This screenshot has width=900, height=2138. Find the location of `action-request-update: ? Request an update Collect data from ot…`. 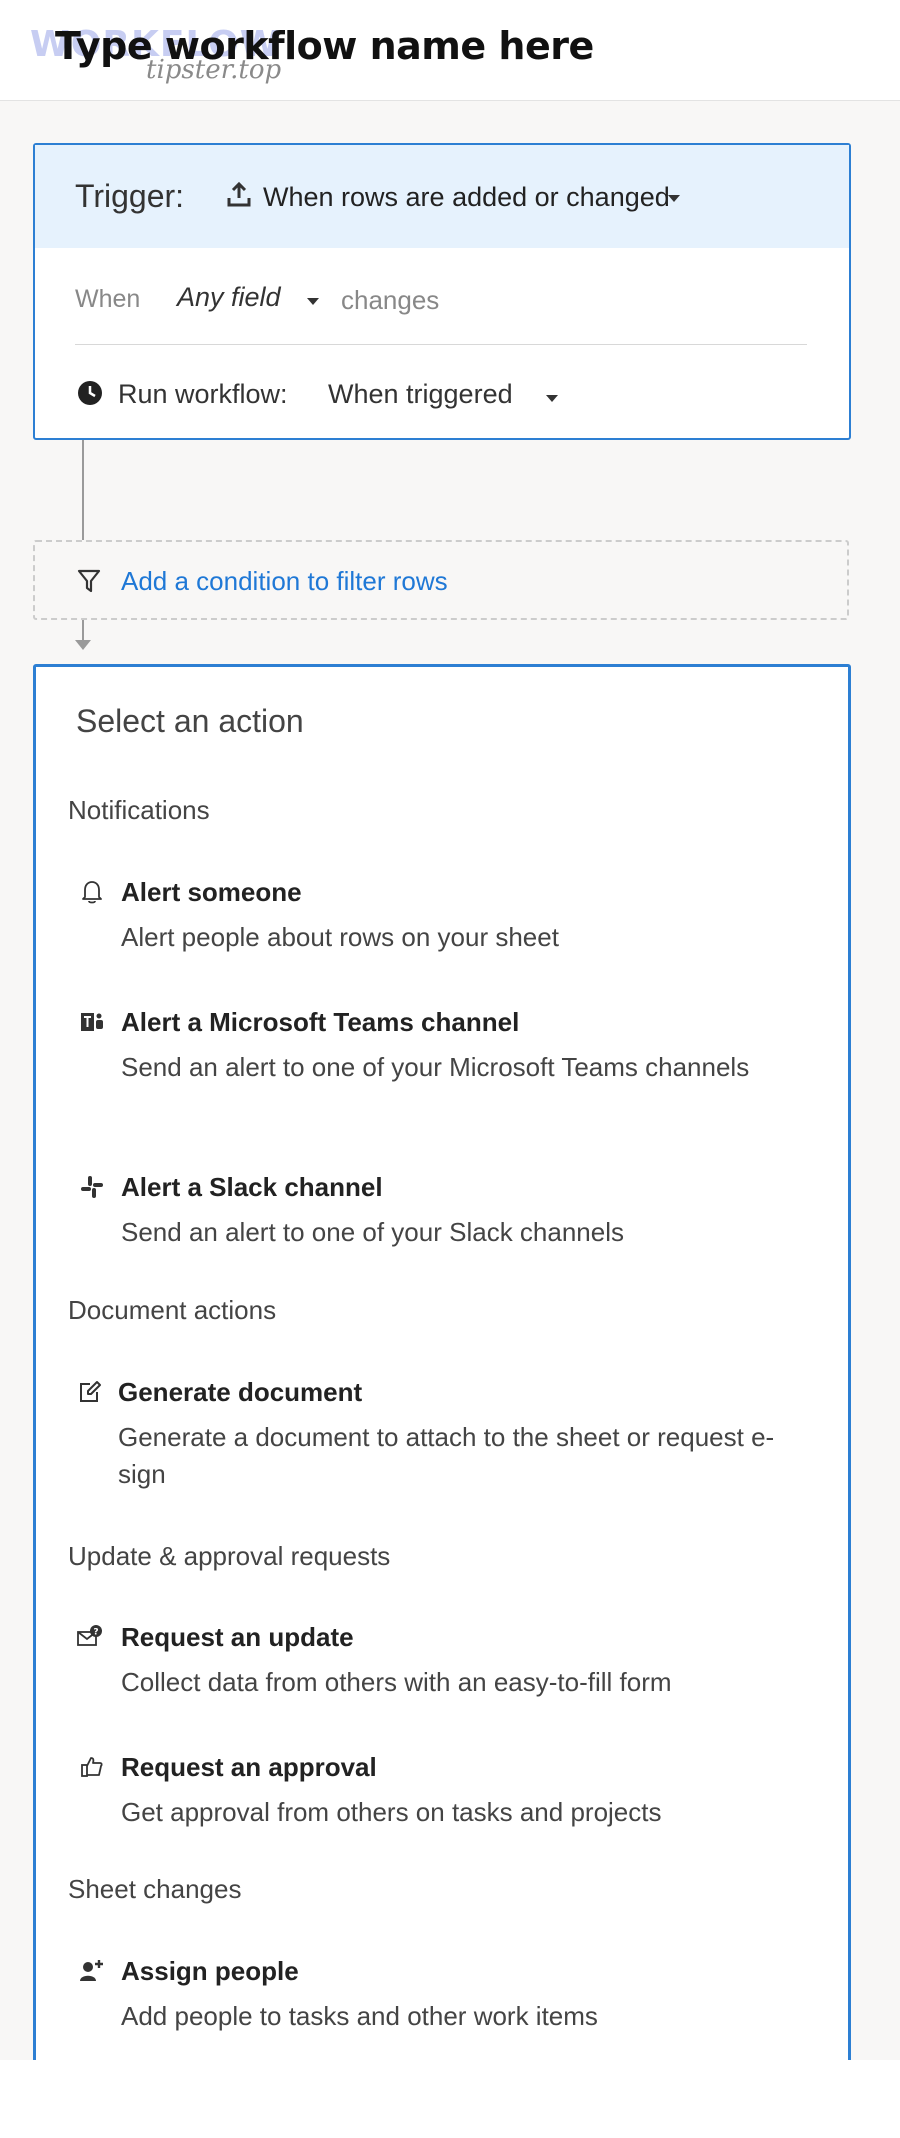

action-request-update: ? Request an update Collect data from ot… is located at coordinates (442, 1667).